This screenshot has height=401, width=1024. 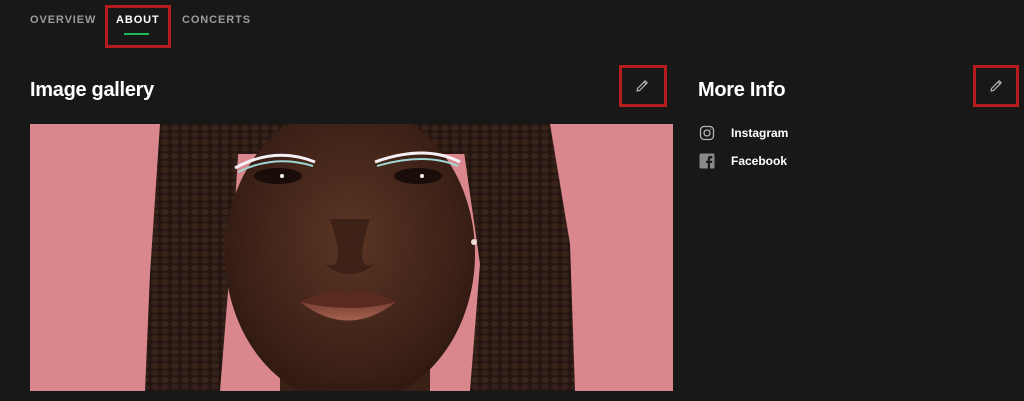 I want to click on tab-overview: OVERVIEW, so click(x=63, y=20).